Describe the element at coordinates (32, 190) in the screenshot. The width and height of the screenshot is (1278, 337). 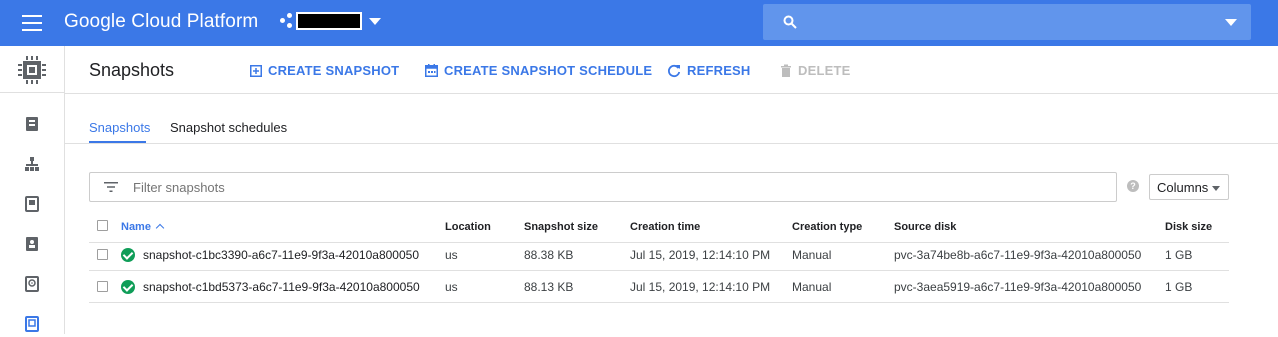
I see `left-navigation-rail` at that location.